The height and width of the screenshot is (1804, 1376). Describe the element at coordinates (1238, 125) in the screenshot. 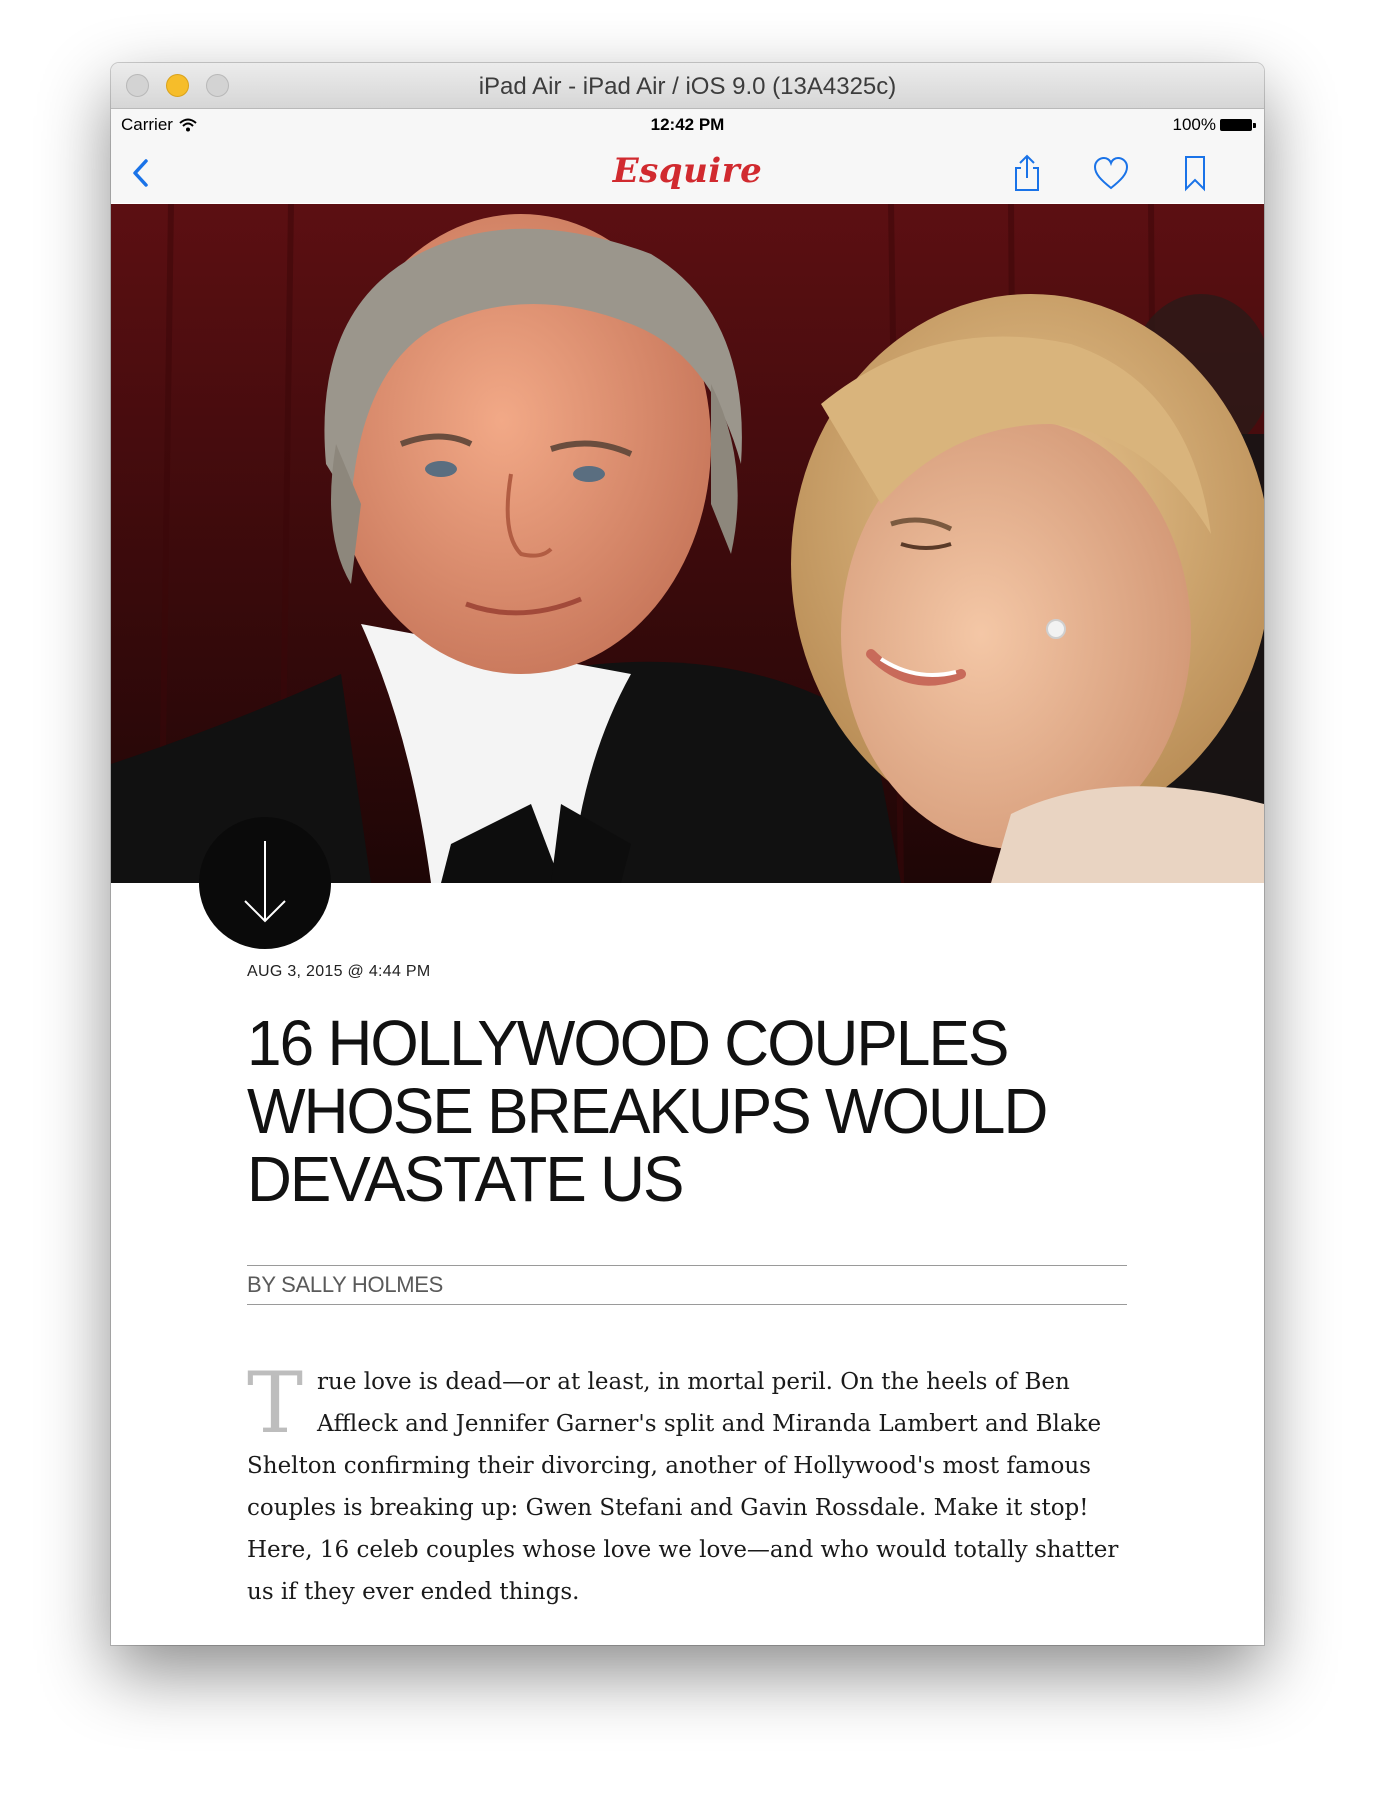

I see `battery-icon` at that location.